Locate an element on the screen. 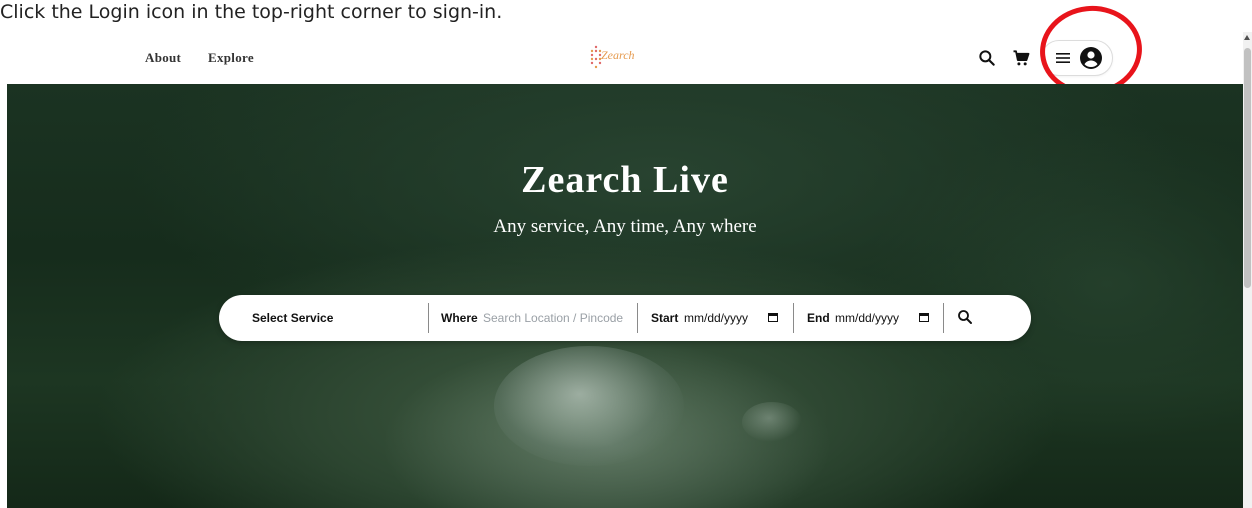 The image size is (1252, 508). start-label: Start is located at coordinates (665, 318).